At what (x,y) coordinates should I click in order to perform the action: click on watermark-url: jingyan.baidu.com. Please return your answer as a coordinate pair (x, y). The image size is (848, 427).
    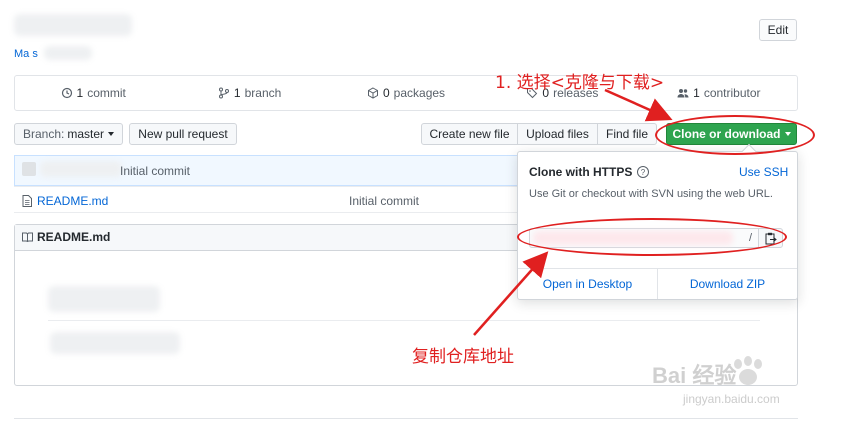
    Looking at the image, I should click on (731, 399).